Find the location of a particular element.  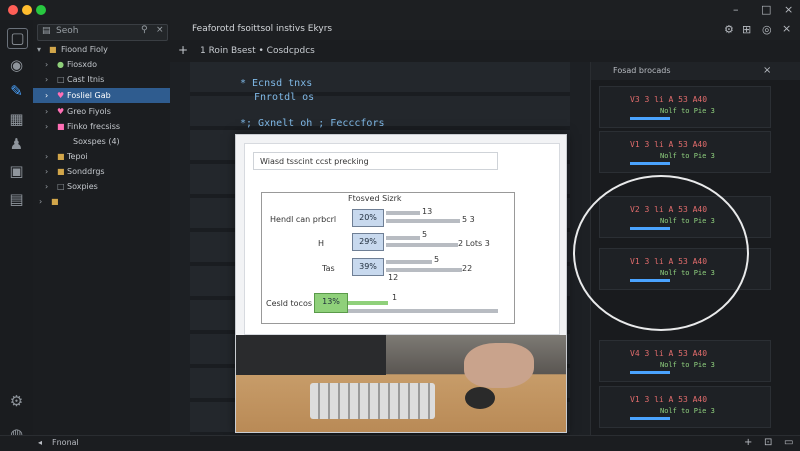

tree-label: Greo Fiyols is located at coordinates (89, 111).